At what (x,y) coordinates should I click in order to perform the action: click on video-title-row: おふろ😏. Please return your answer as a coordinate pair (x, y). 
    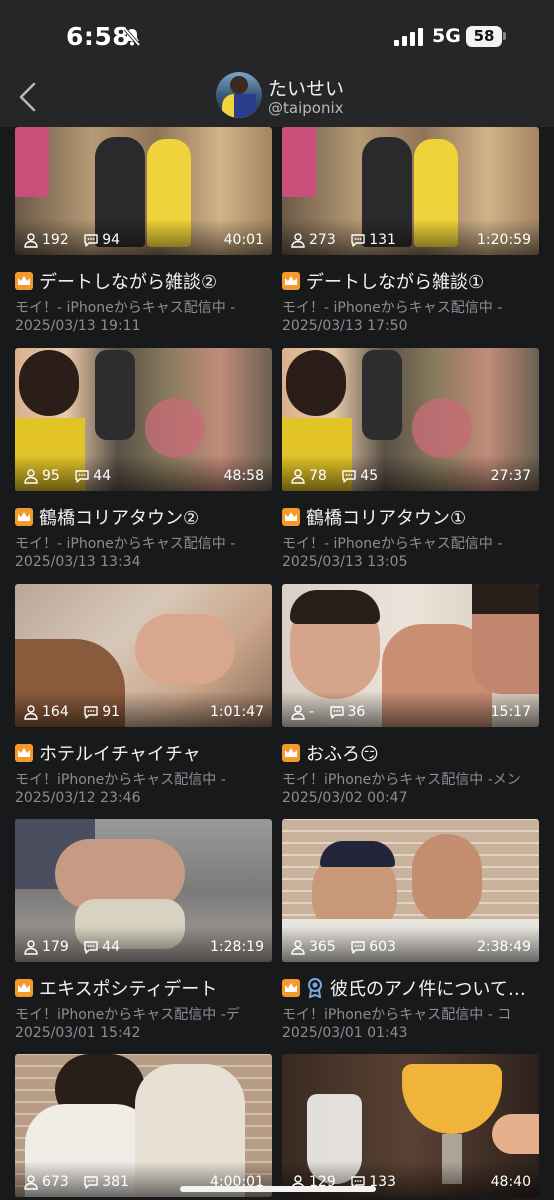
    Looking at the image, I should click on (413, 752).